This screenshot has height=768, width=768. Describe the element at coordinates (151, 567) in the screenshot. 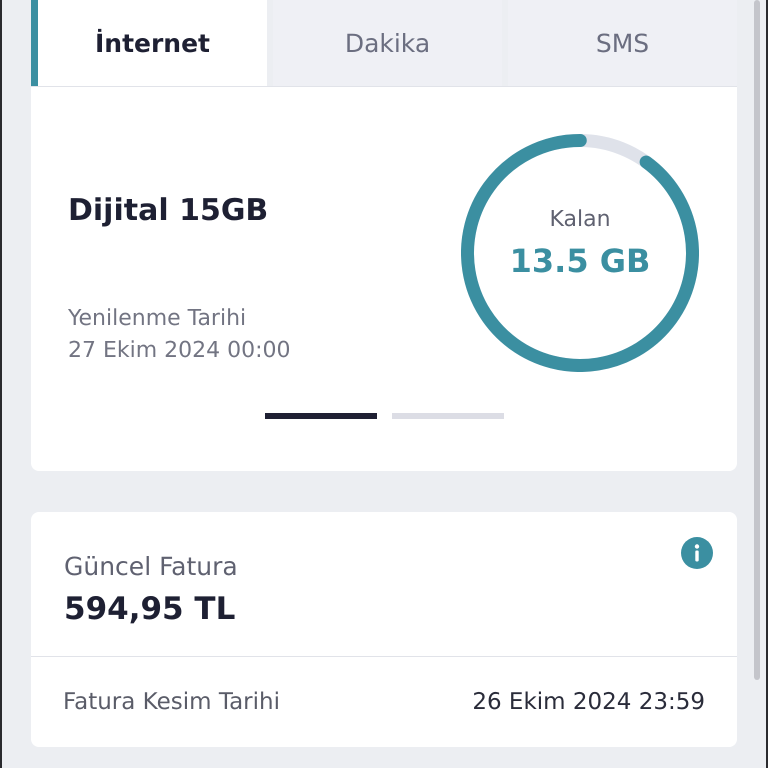

I see `bill-title: Güncel Fatura` at that location.